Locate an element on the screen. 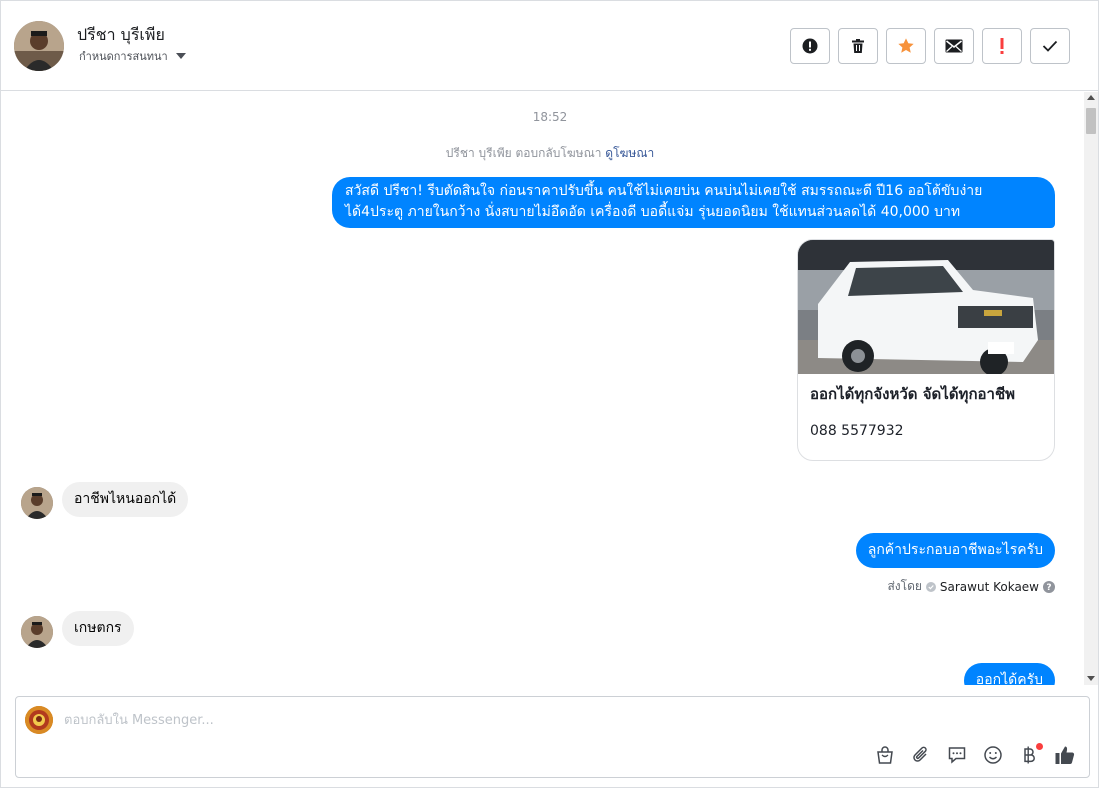  ad-reply-notice: ปรีชา บุรีเพีย ตอบกลับโฆษณา ดูโฆษณา is located at coordinates (550, 153).